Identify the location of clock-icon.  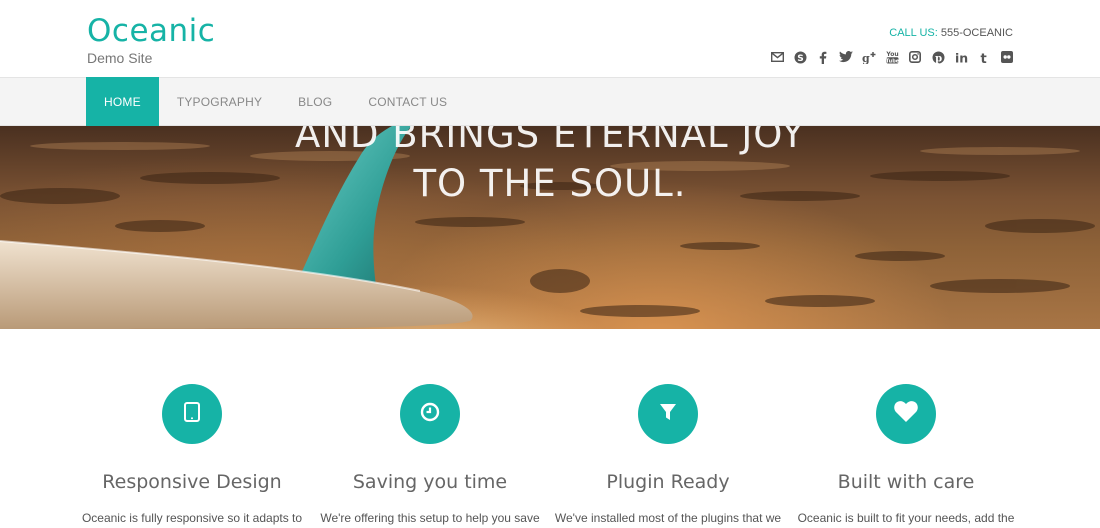
(430, 414).